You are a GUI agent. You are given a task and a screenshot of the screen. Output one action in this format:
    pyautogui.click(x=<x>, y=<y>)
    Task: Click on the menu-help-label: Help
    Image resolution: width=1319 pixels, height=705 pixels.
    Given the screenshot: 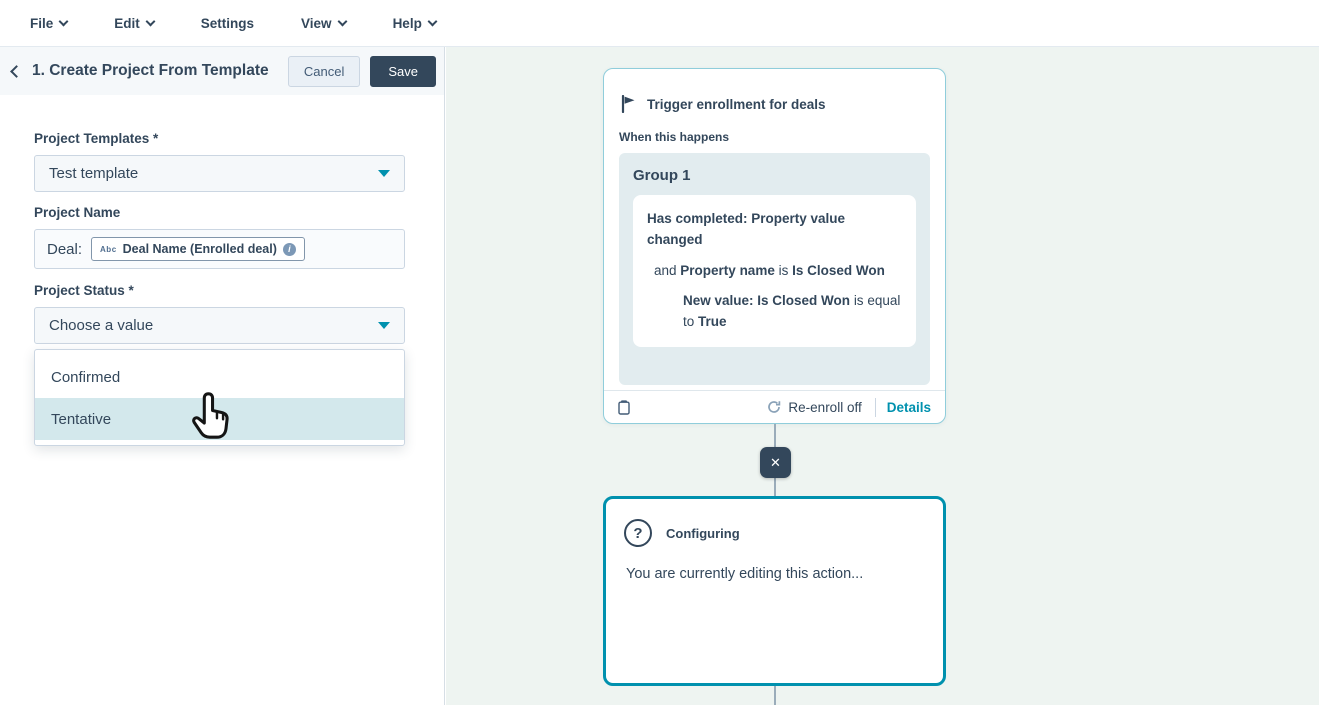 What is the action you would take?
    pyautogui.click(x=407, y=23)
    